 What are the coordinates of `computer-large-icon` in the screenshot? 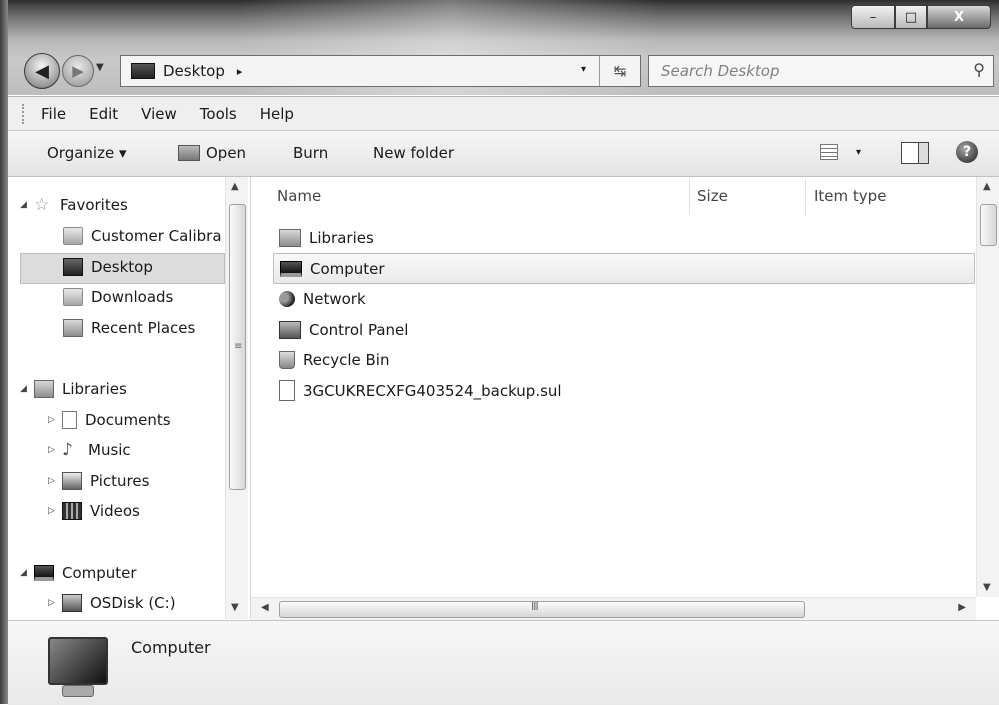 It's located at (78, 667).